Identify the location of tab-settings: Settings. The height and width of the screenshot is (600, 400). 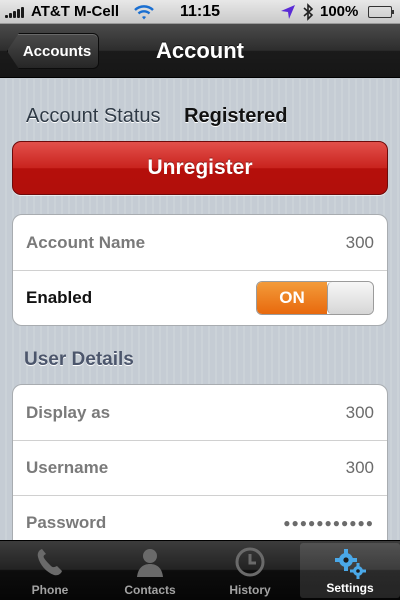
(350, 570).